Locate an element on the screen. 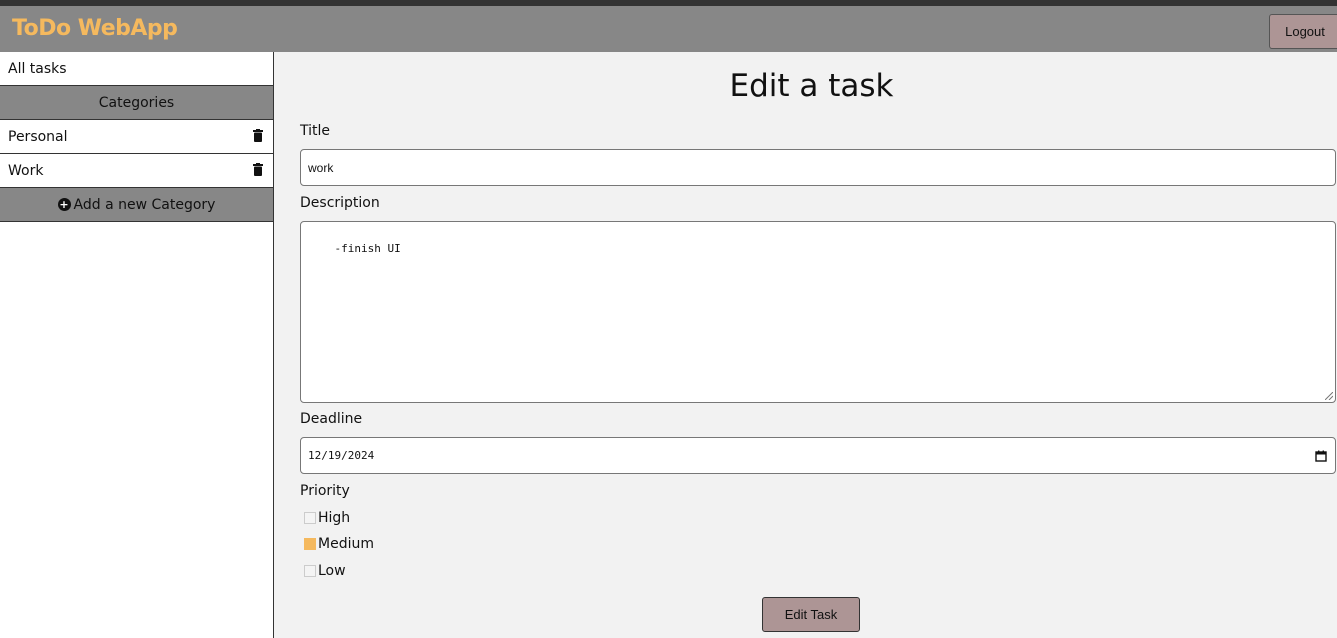 The image size is (1337, 638). checkbox-high is located at coordinates (310, 518).